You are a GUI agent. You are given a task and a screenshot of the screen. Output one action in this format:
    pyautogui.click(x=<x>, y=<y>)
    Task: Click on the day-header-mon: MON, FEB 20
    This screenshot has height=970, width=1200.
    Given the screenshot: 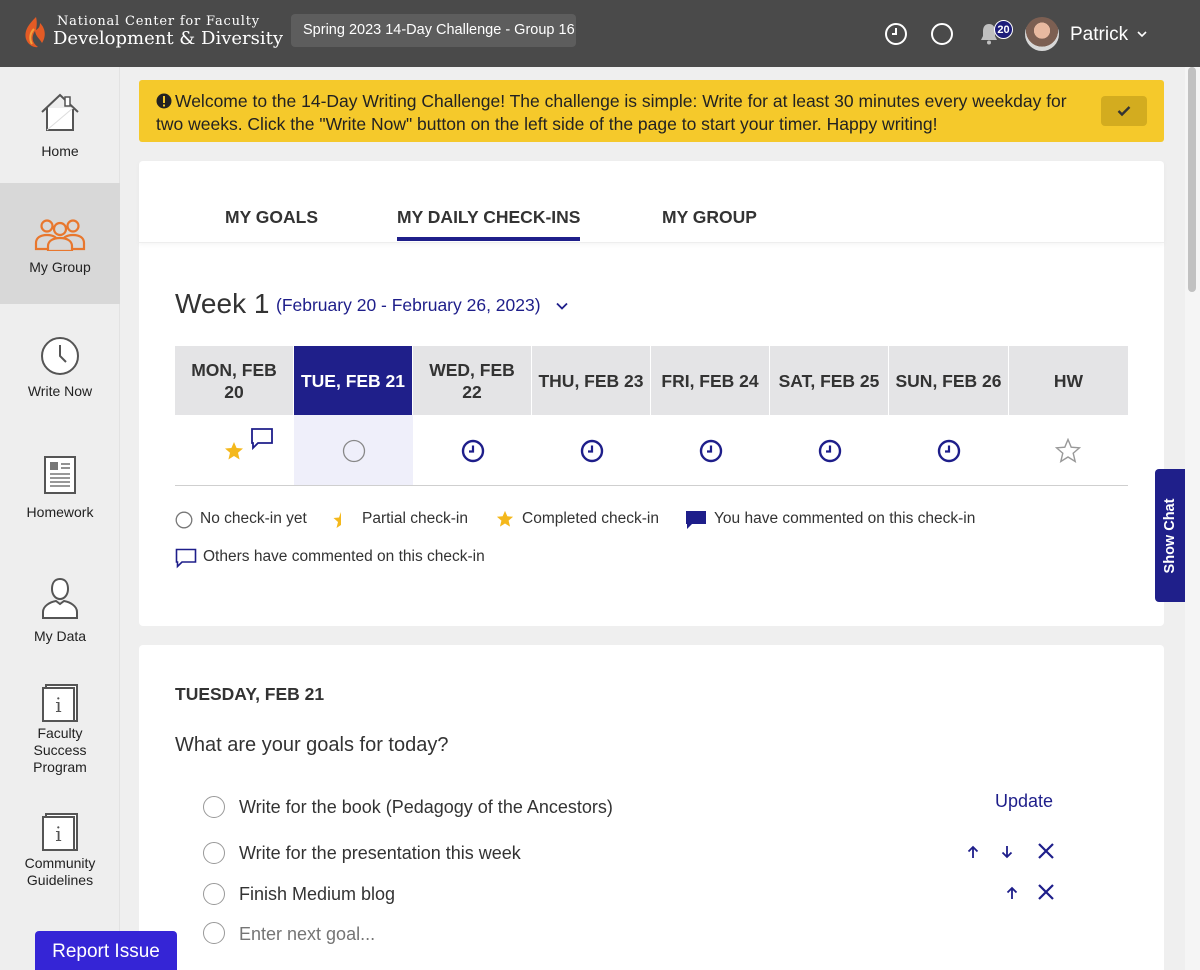 What is the action you would take?
    pyautogui.click(x=234, y=380)
    